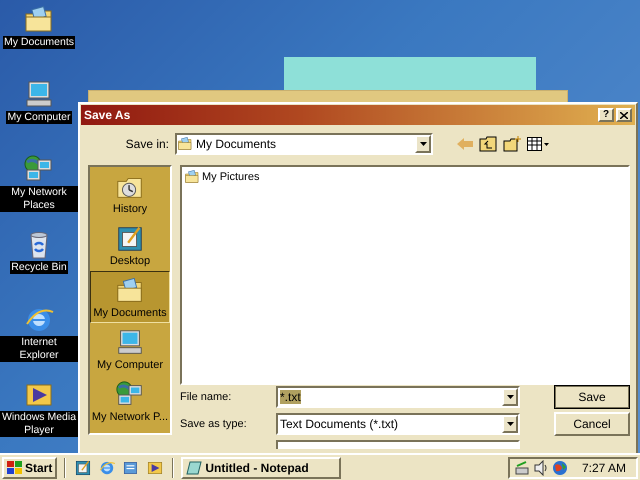 This screenshot has height=480, width=640. Describe the element at coordinates (512, 144) in the screenshot. I see `new-folder-icon` at that location.